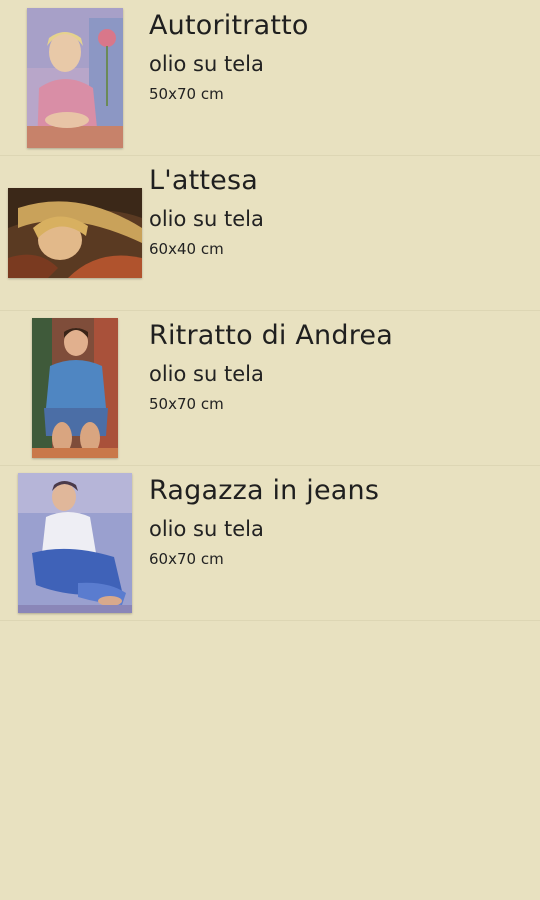 The height and width of the screenshot is (900, 540). I want to click on artwork-thumbnail-lattesa, so click(75, 233).